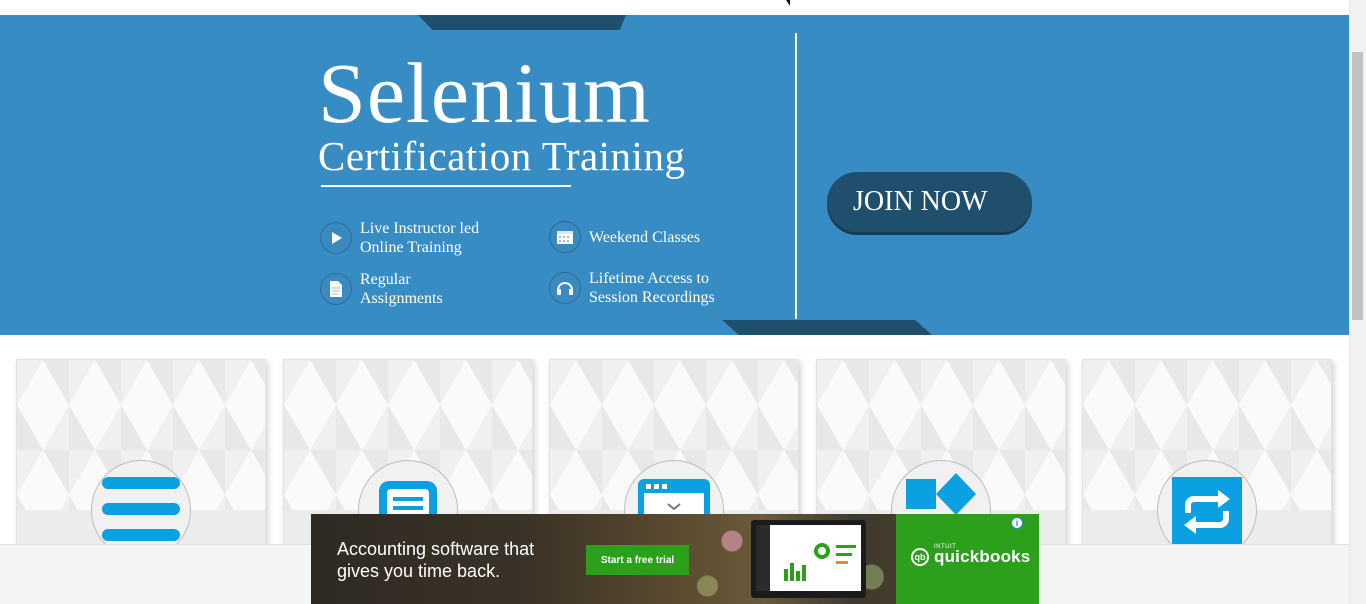  I want to click on mouse-cursor, so click(788, 3).